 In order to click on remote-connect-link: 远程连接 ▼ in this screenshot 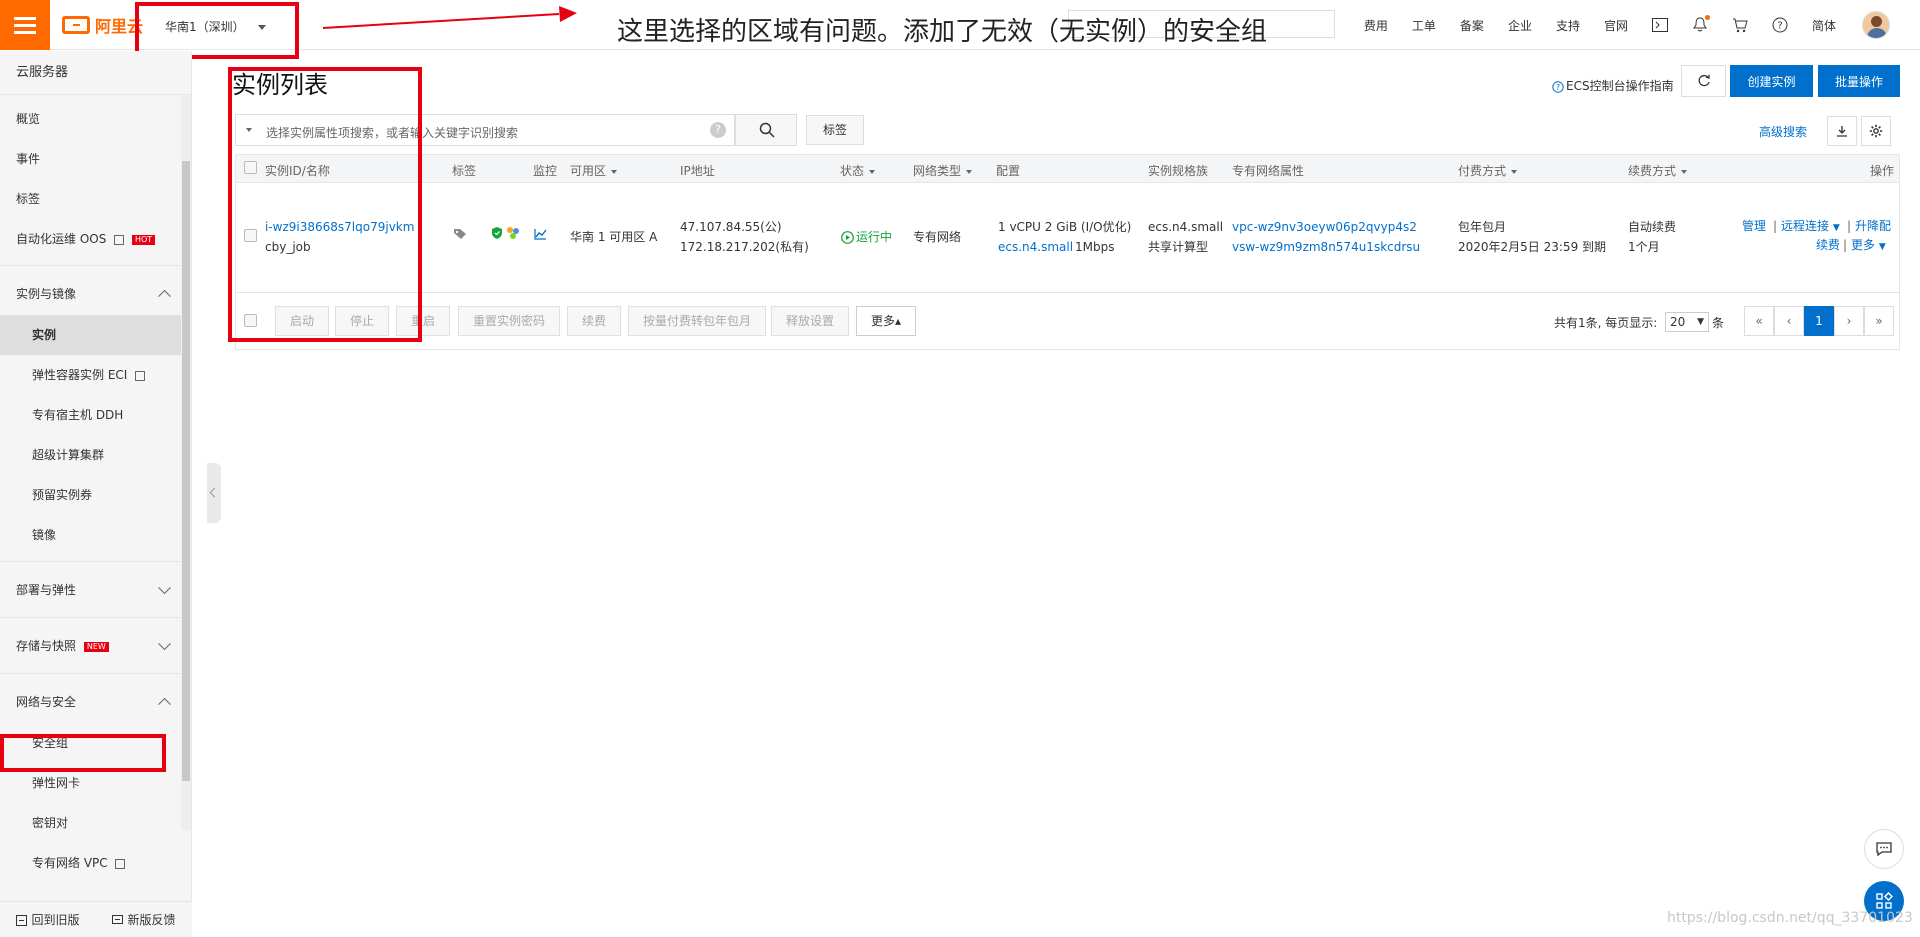, I will do `click(1810, 227)`.